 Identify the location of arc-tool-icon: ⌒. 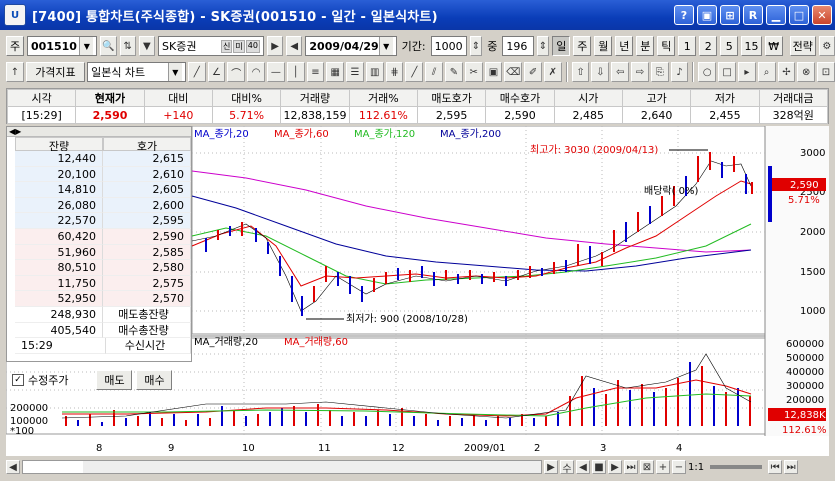
(236, 72).